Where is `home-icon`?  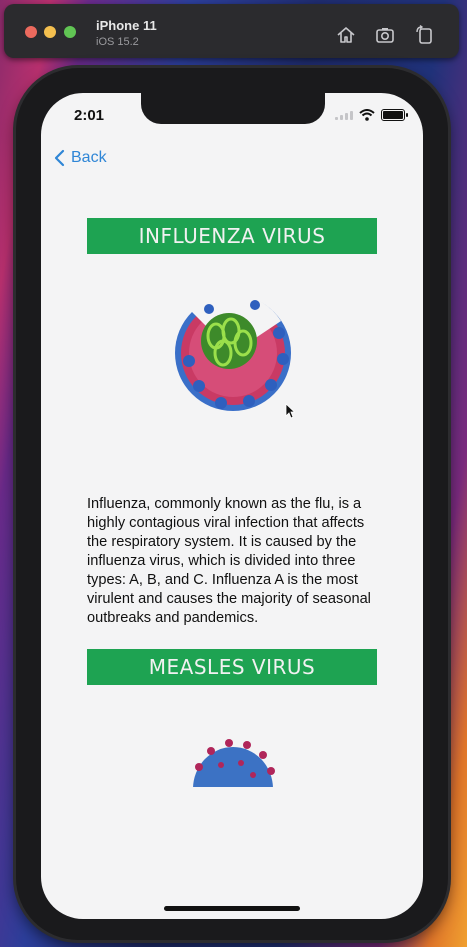
home-icon is located at coordinates (346, 35).